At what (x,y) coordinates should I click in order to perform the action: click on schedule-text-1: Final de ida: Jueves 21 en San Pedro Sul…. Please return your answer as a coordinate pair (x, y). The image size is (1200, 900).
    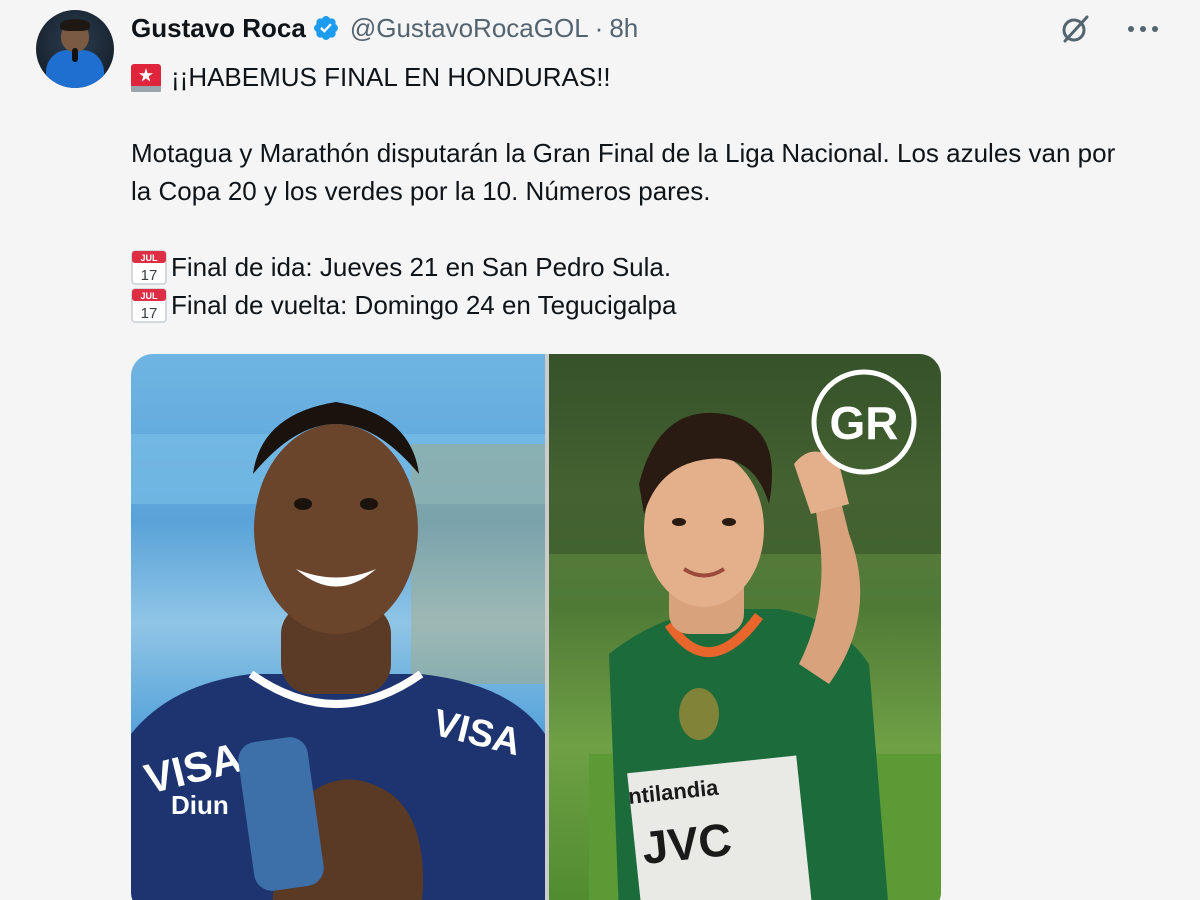
    Looking at the image, I should click on (421, 267).